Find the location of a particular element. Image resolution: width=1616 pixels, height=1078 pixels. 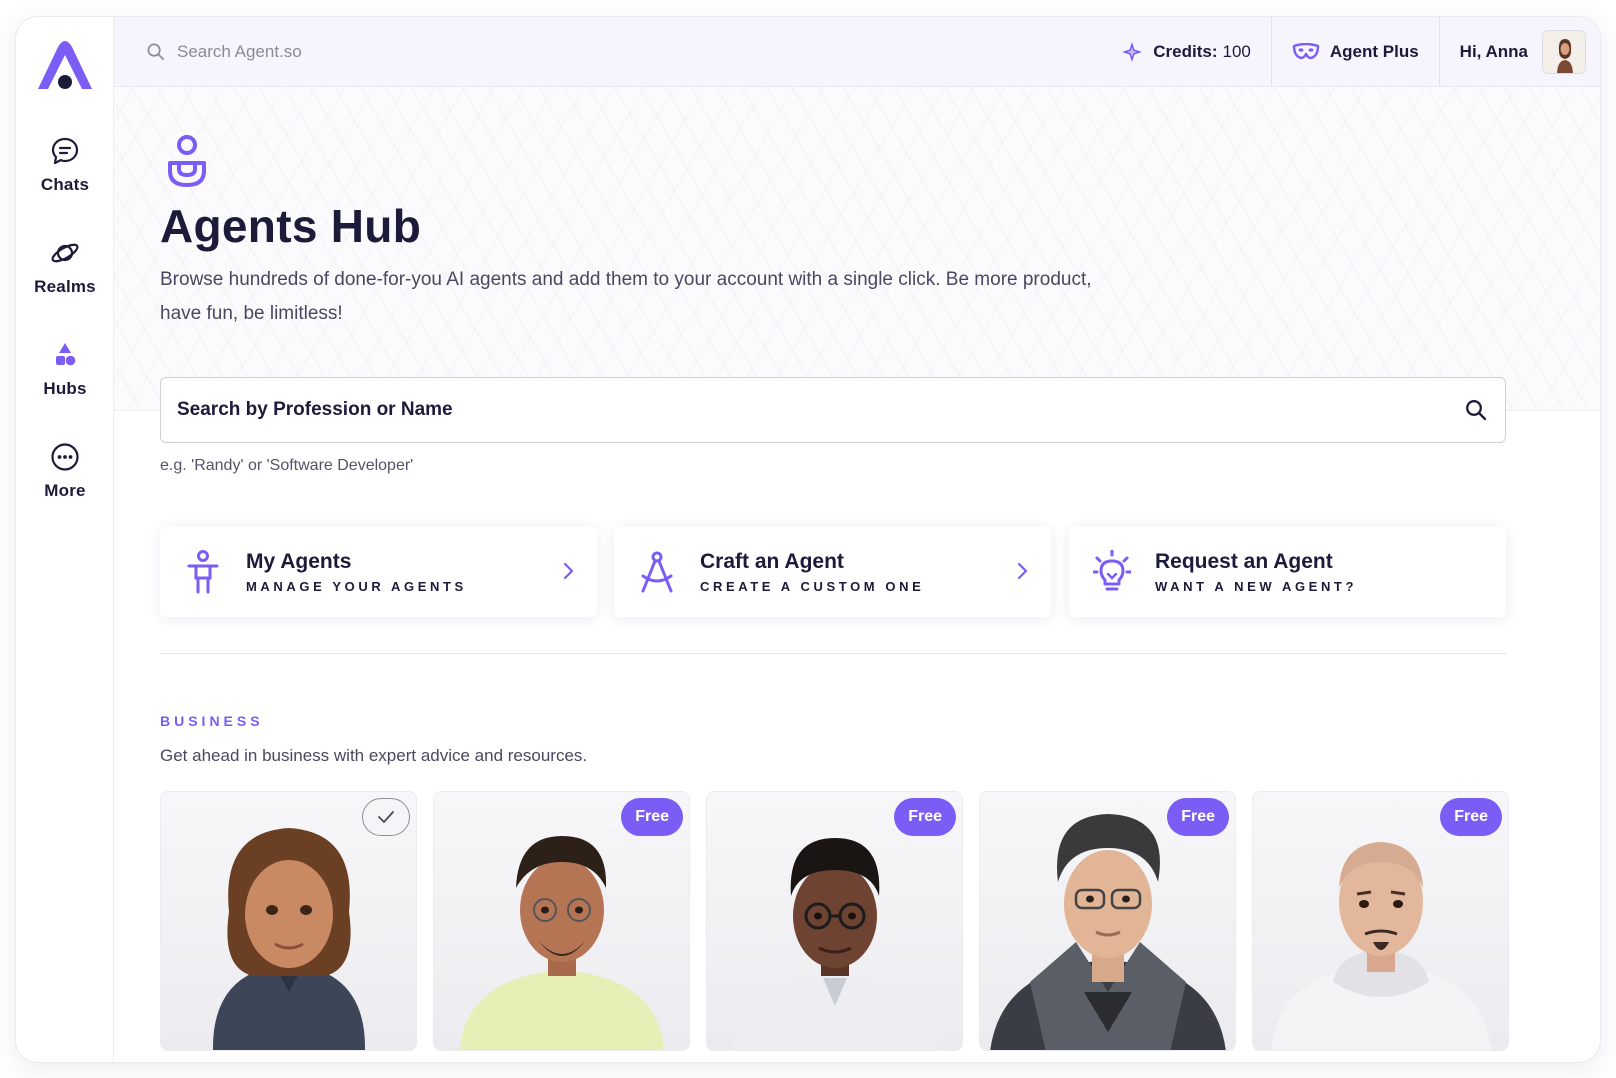

agent-person-icon is located at coordinates (187, 161).